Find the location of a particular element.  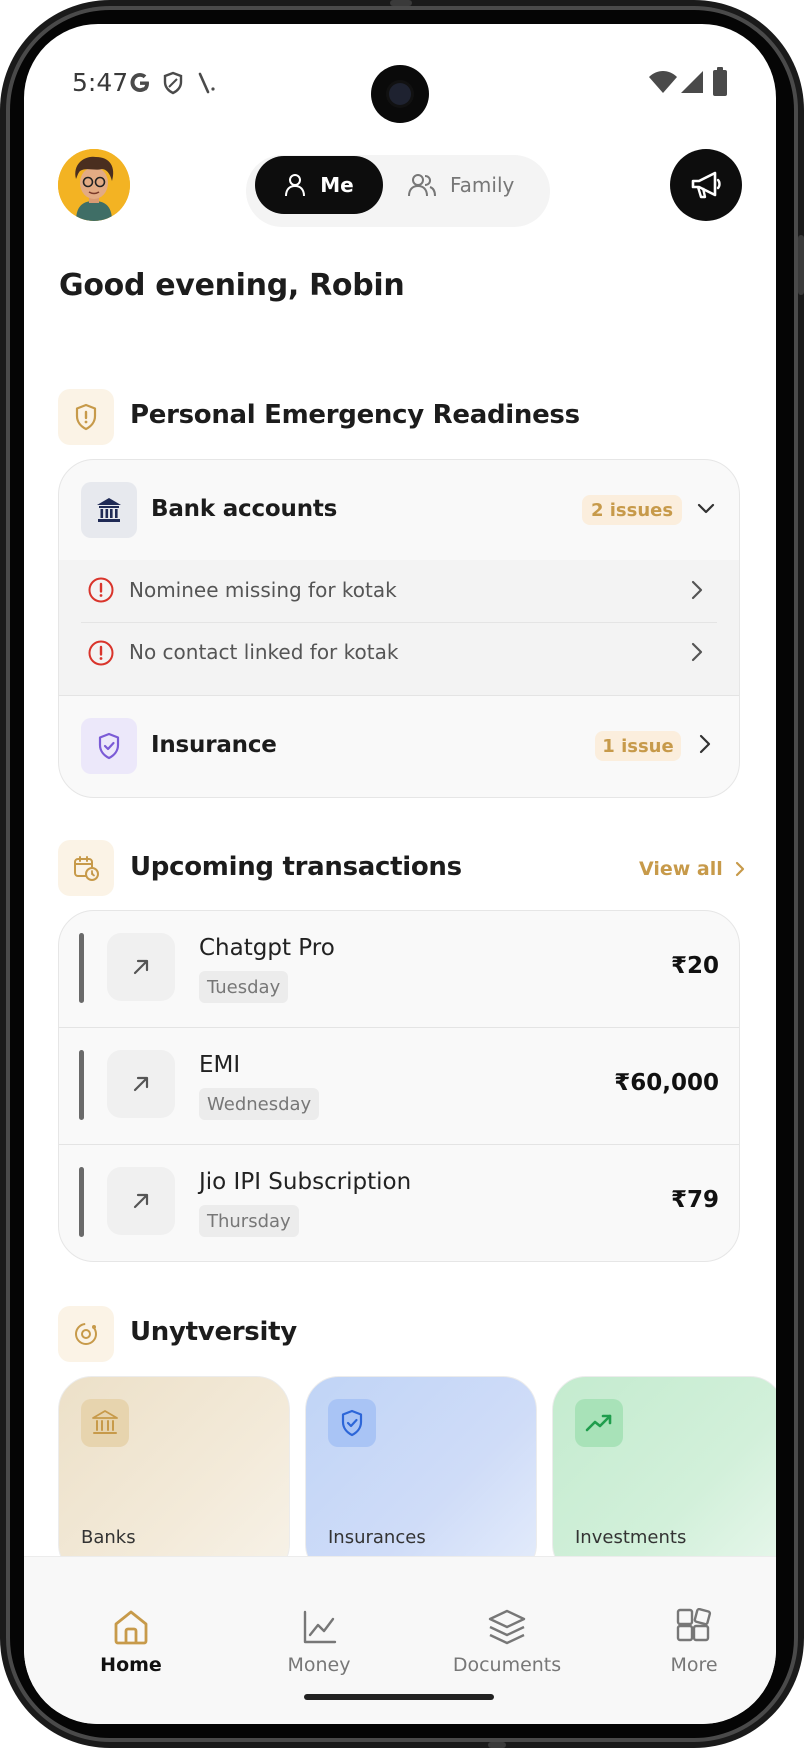

trending-up-icon is located at coordinates (598, 1423).